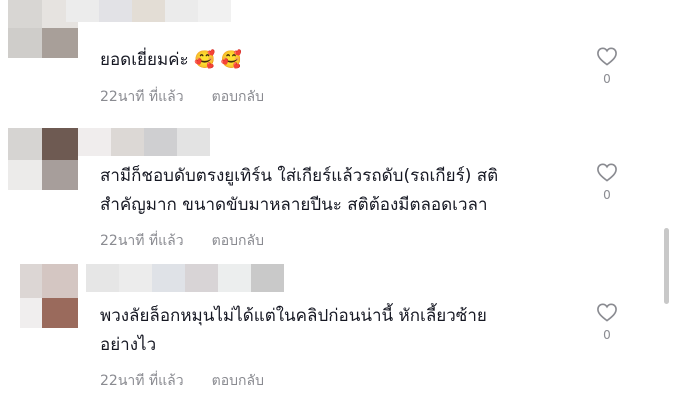 The width and height of the screenshot is (673, 405). Describe the element at coordinates (171, 60) in the screenshot. I see `comment-text: ยอดเยี่ยมค่ะ 🥰 🥰` at that location.